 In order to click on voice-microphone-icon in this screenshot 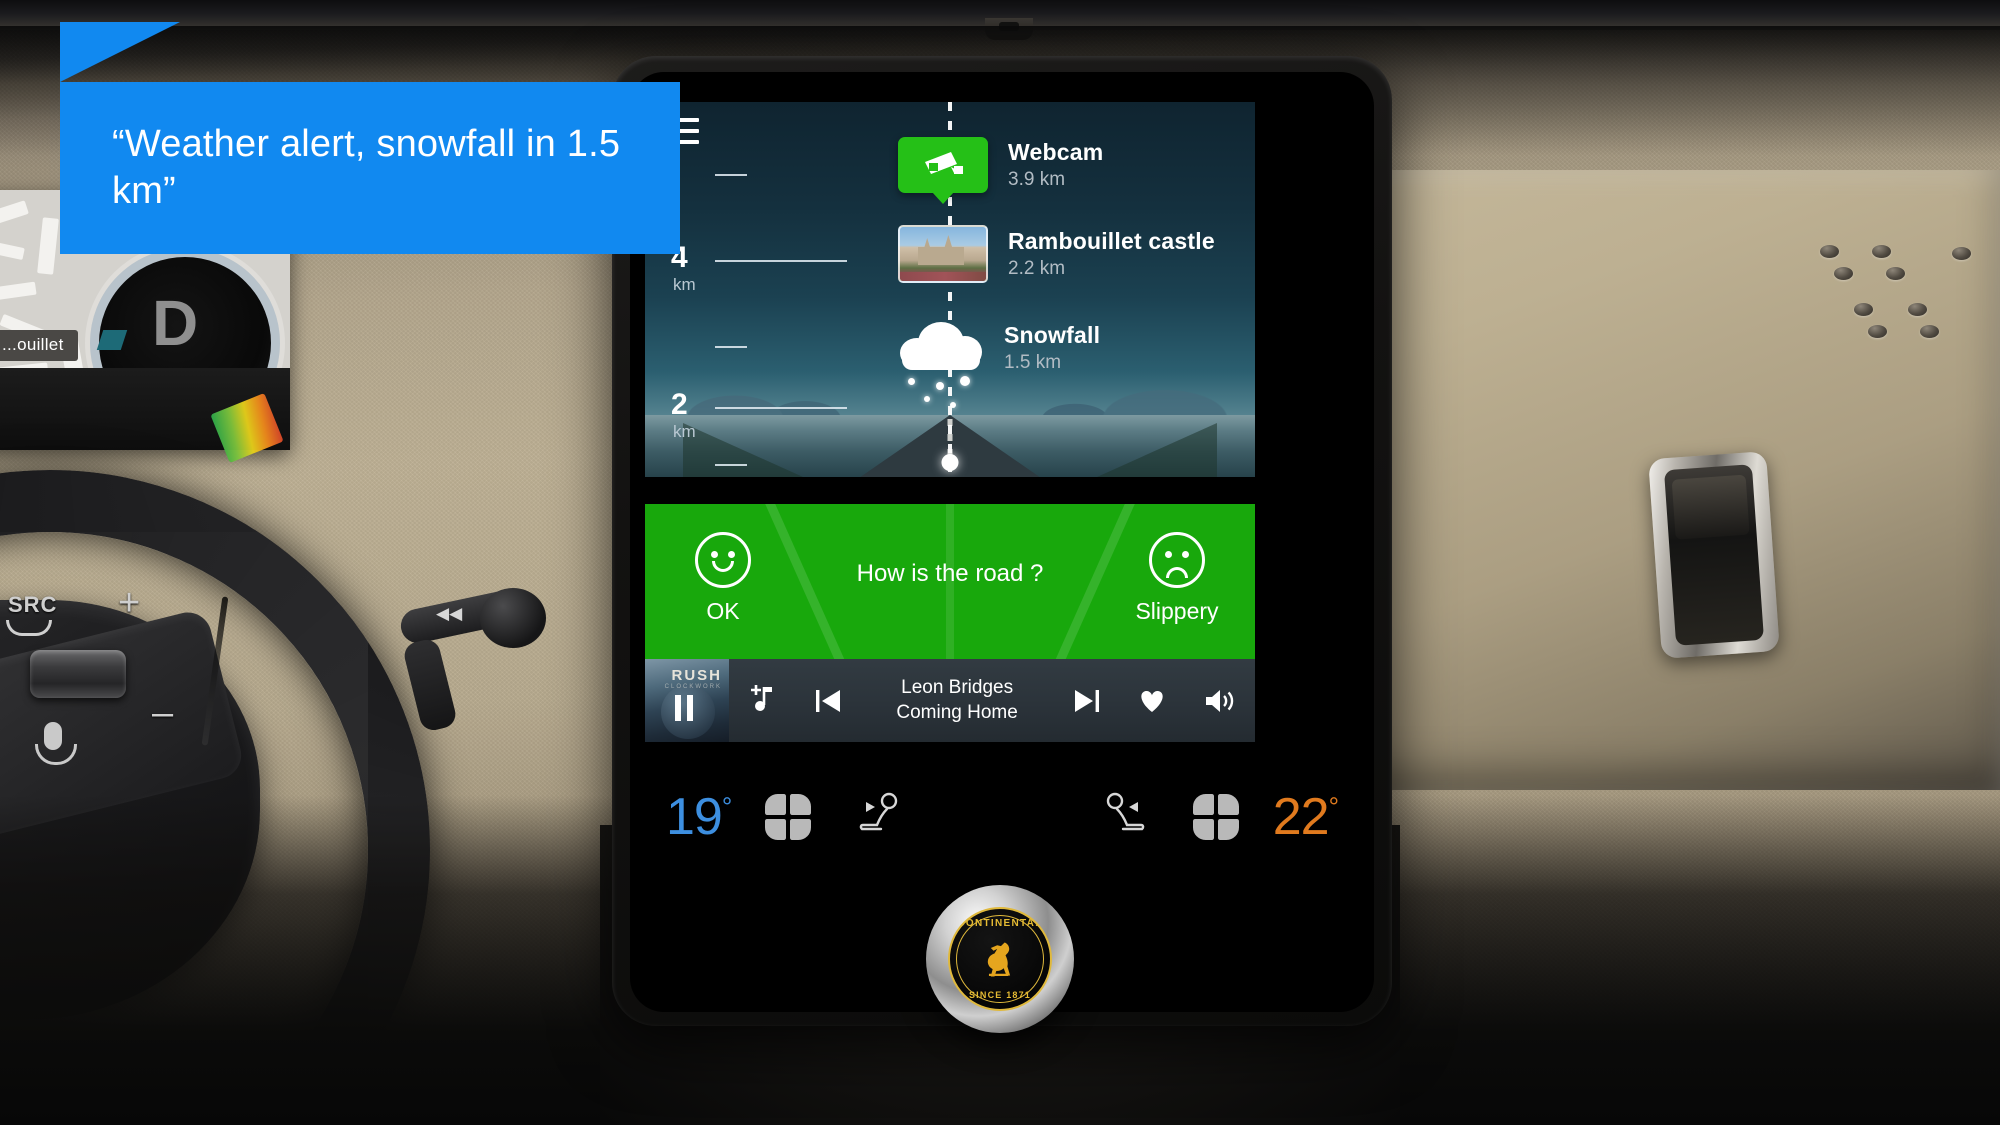, I will do `click(56, 743)`.